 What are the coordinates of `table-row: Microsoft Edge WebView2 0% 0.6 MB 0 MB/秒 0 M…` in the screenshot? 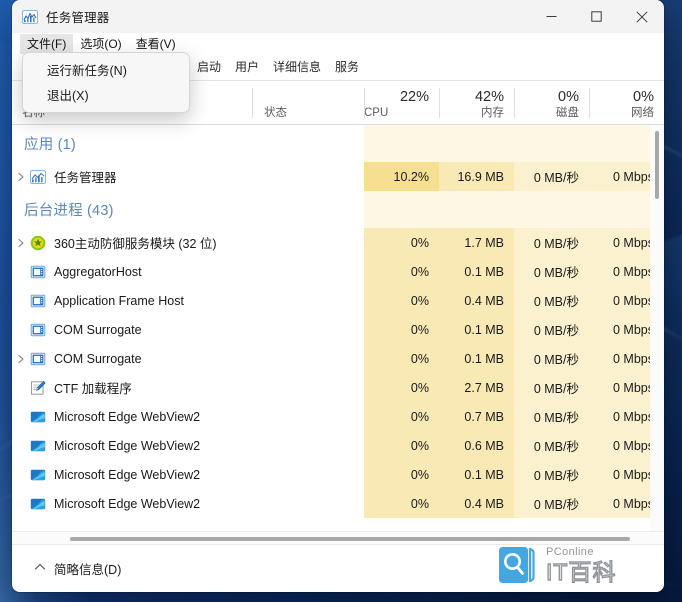 It's located at (338, 445).